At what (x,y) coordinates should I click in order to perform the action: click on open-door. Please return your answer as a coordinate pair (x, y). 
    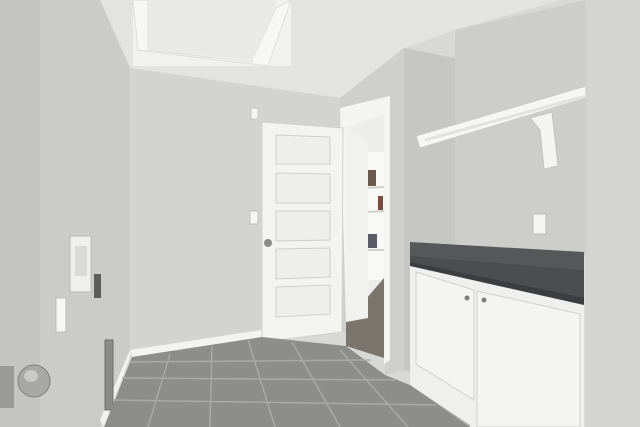
    Looking at the image, I should click on (302, 232).